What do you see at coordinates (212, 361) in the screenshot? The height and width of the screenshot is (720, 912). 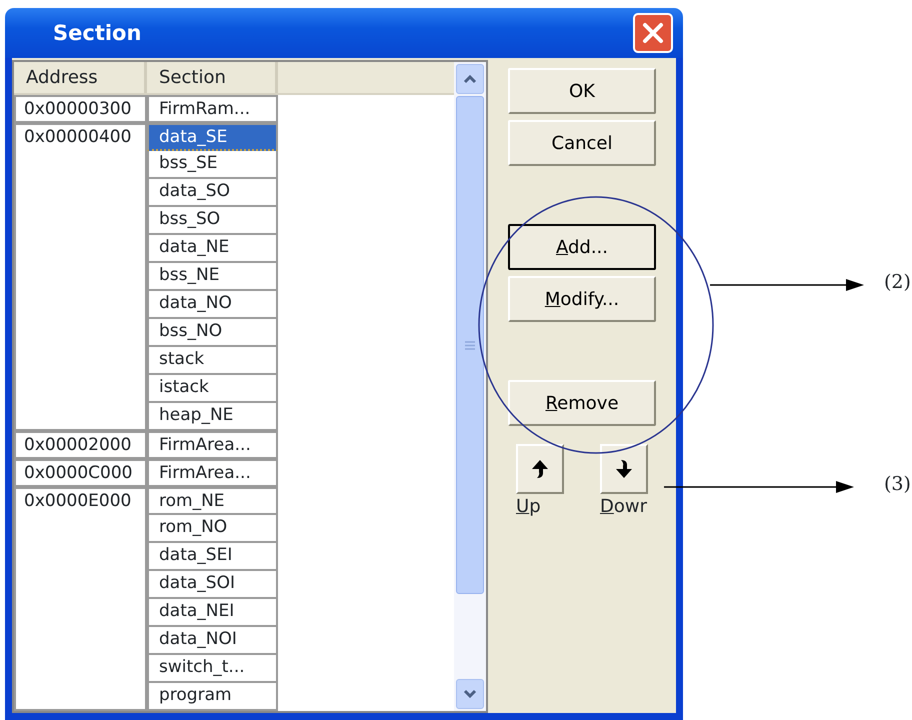 I see `section-cell: stack` at bounding box center [212, 361].